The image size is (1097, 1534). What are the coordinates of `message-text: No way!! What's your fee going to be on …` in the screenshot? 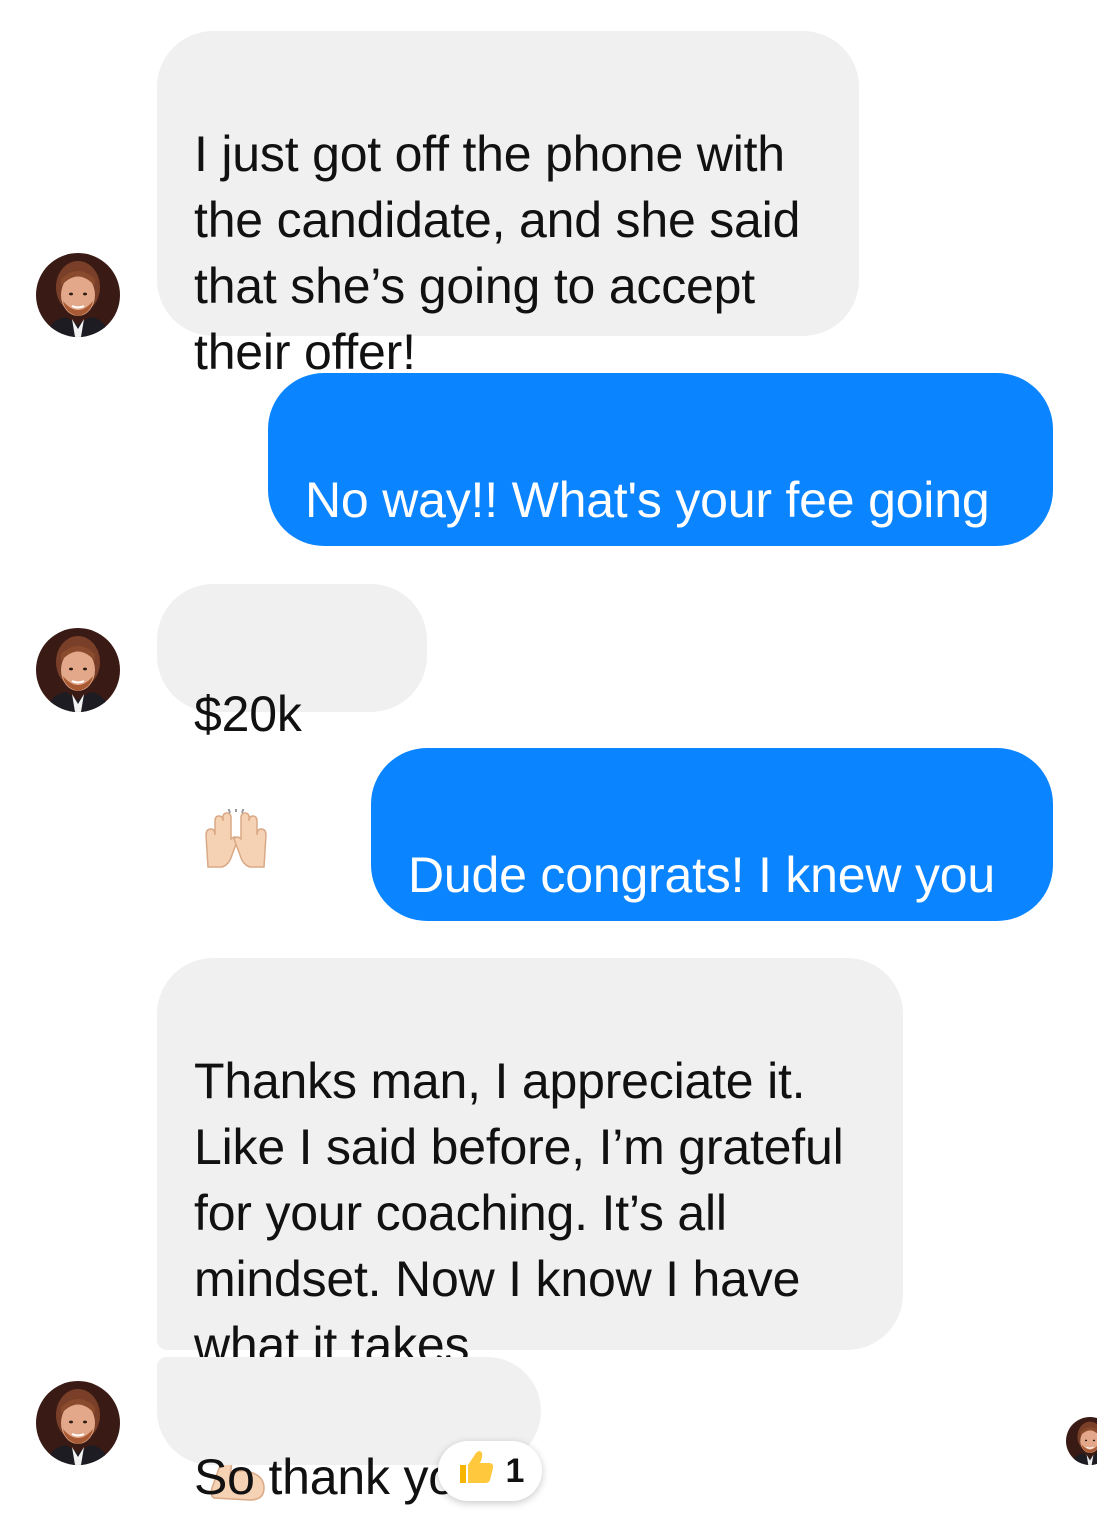 It's located at (647, 533).